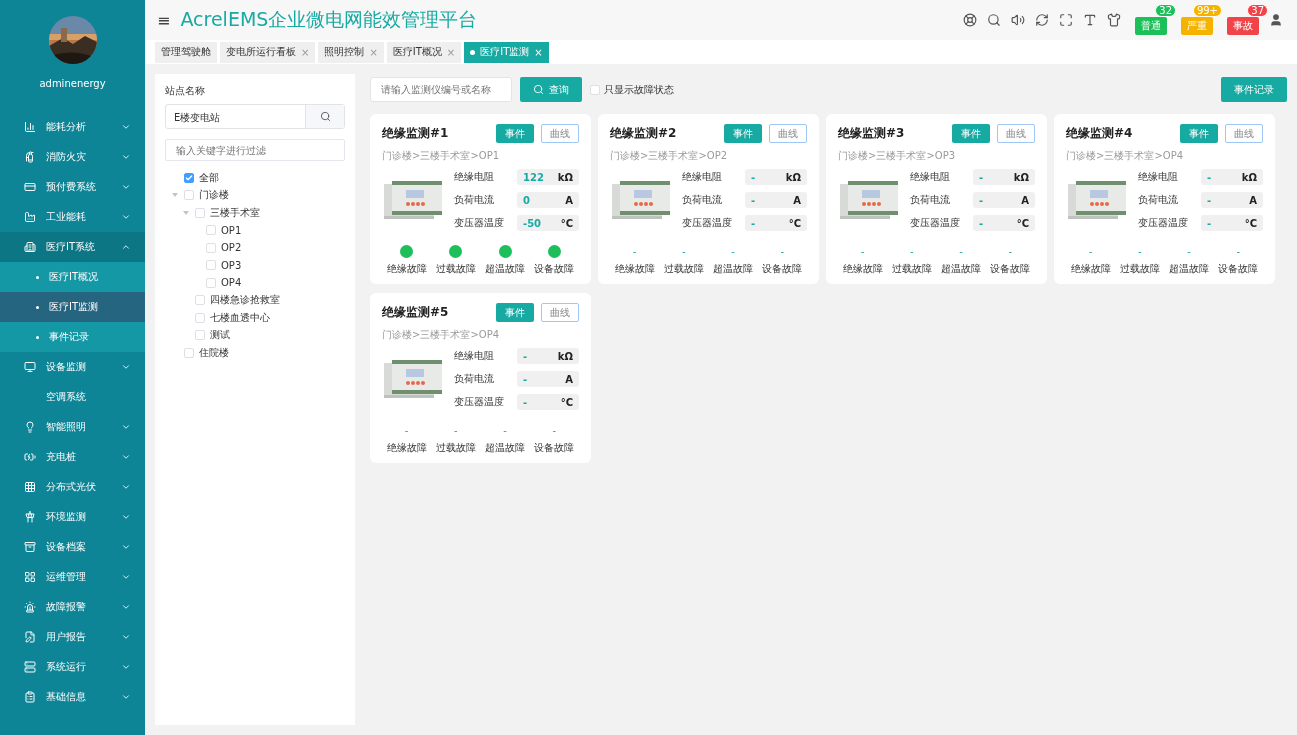 This screenshot has width=1297, height=735. I want to click on site-field: E楼变电站, so click(255, 116).